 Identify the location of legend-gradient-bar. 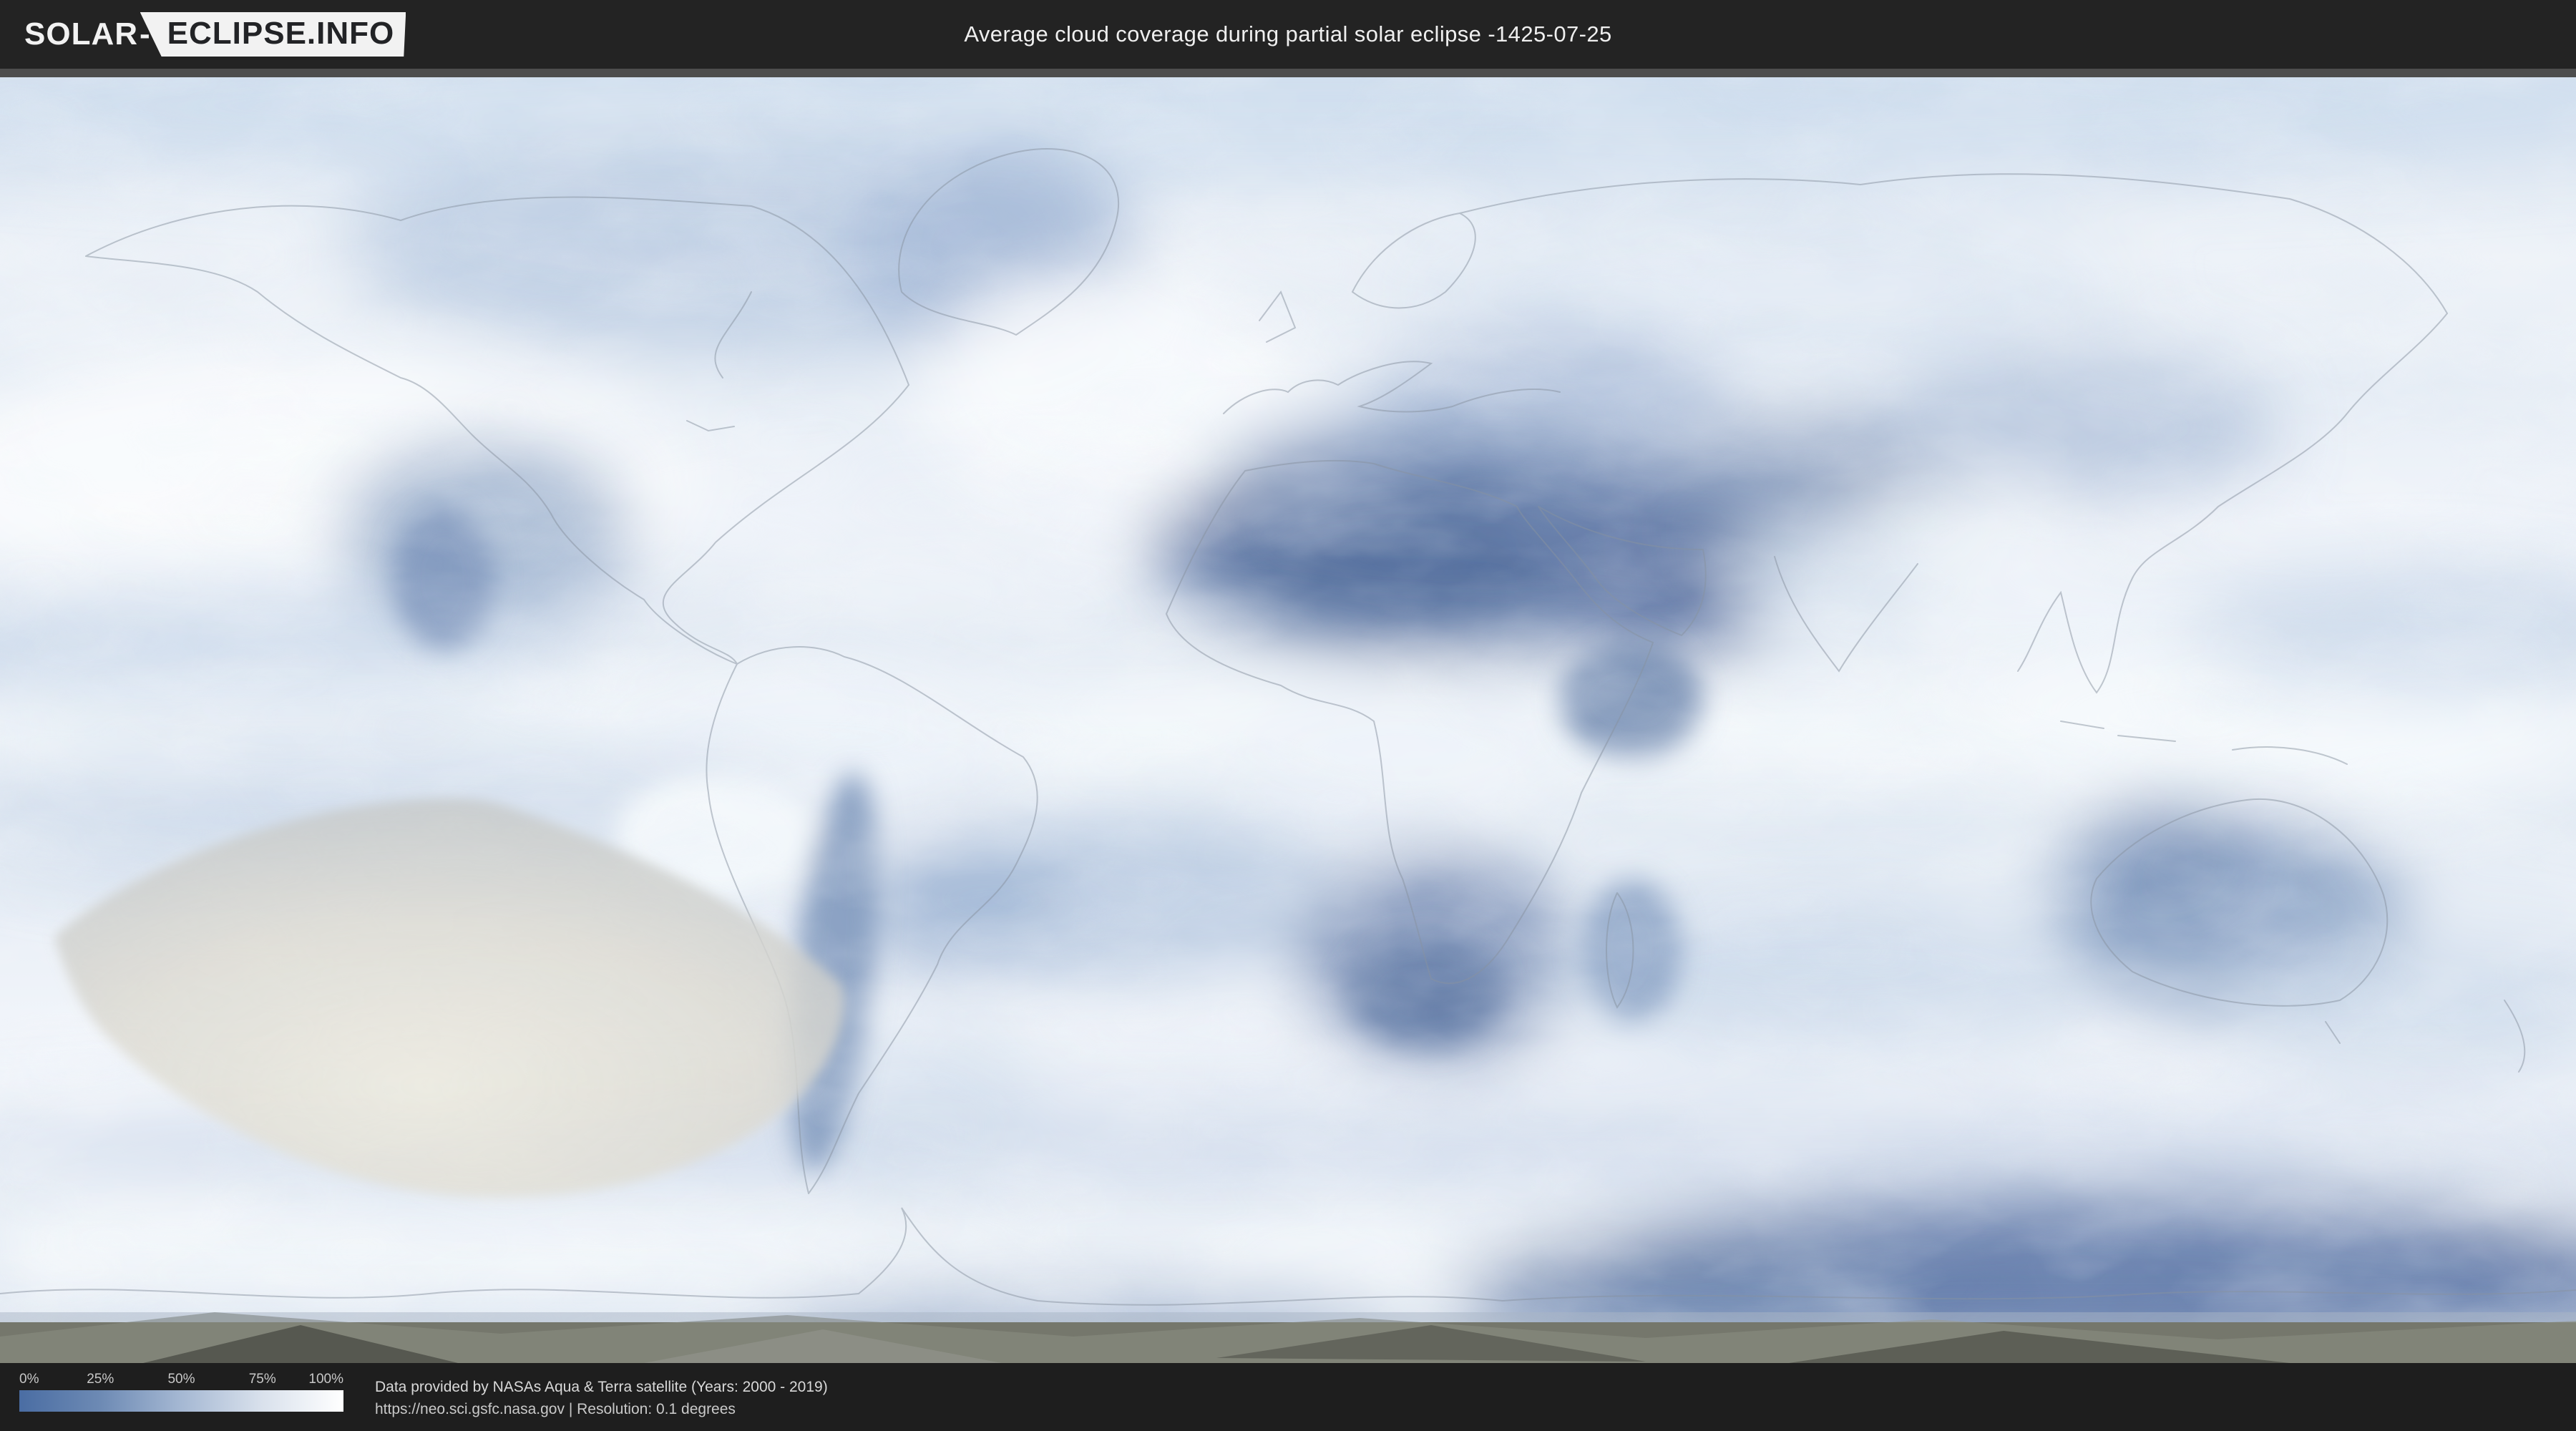
(181, 1401).